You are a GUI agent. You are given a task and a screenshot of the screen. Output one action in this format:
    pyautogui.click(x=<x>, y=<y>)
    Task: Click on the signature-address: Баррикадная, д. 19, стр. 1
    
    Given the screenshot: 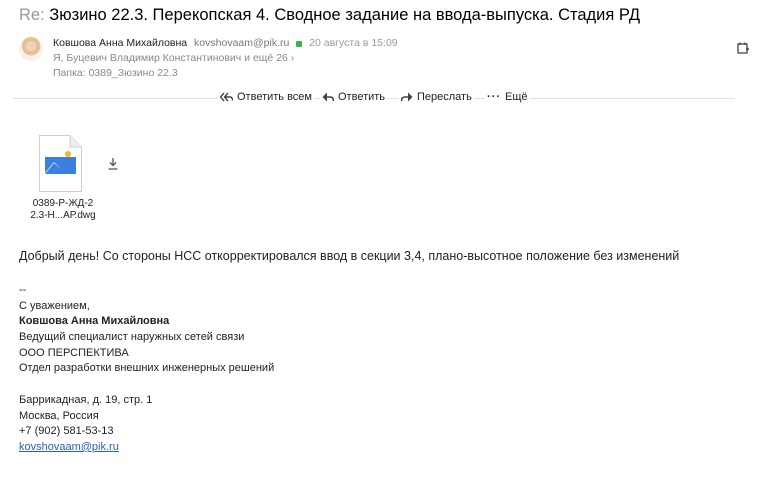 What is the action you would take?
    pyautogui.click(x=86, y=399)
    